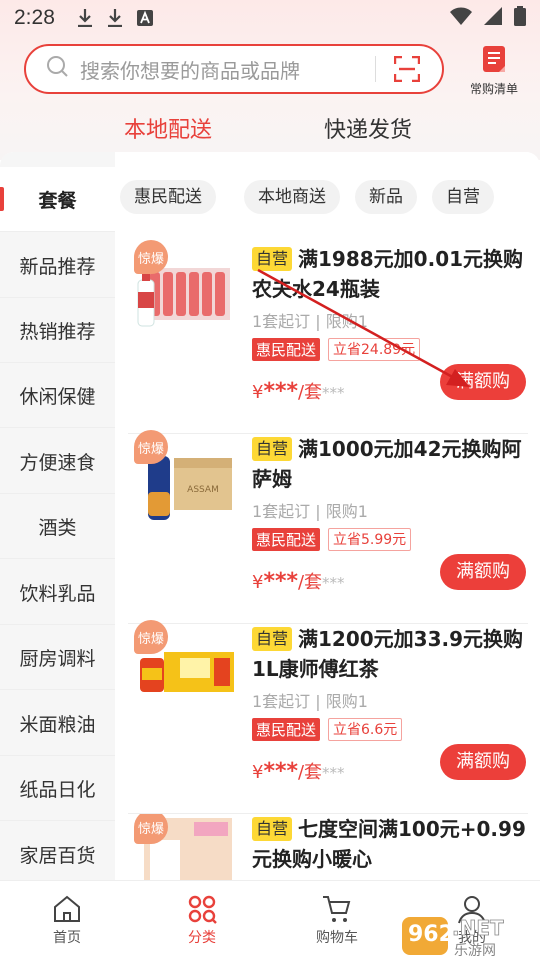 The image size is (540, 960). What do you see at coordinates (144, 18) in the screenshot?
I see `font-icon` at bounding box center [144, 18].